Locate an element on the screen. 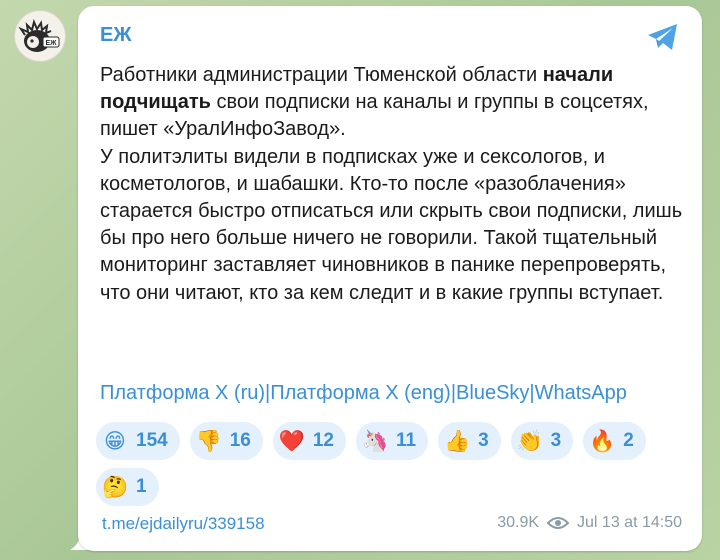  telegram-share-icon is located at coordinates (663, 37).